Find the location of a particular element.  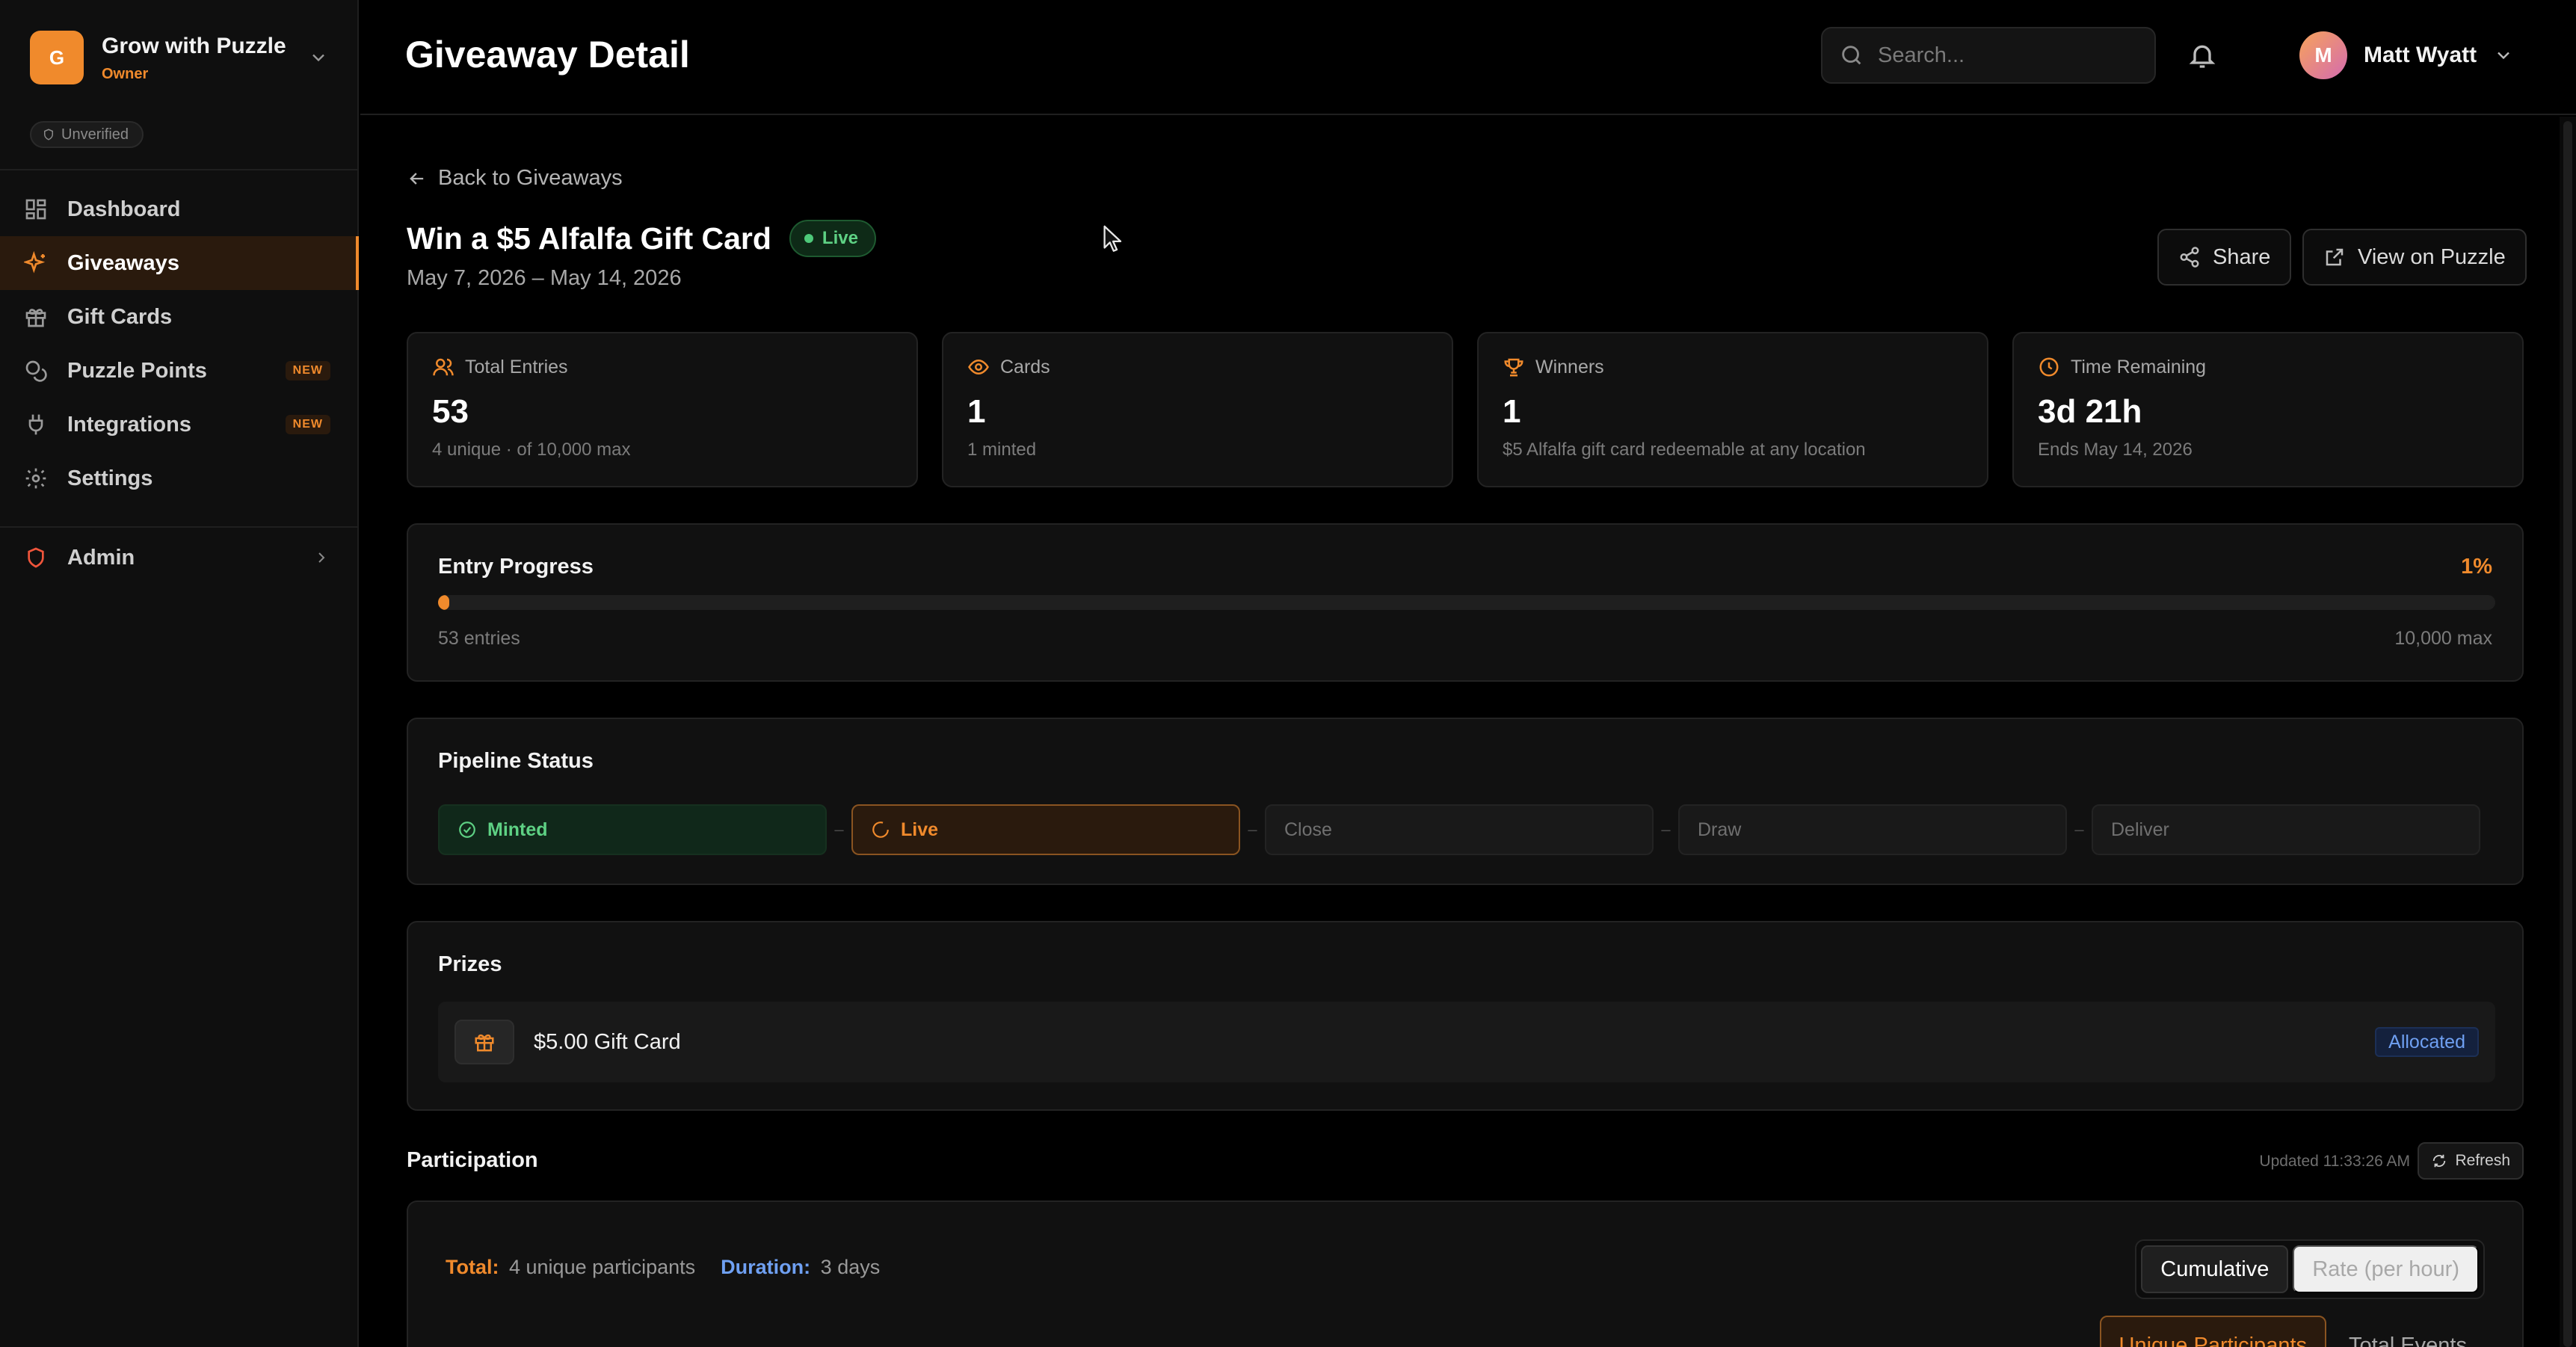

bell-icon is located at coordinates (2202, 55).